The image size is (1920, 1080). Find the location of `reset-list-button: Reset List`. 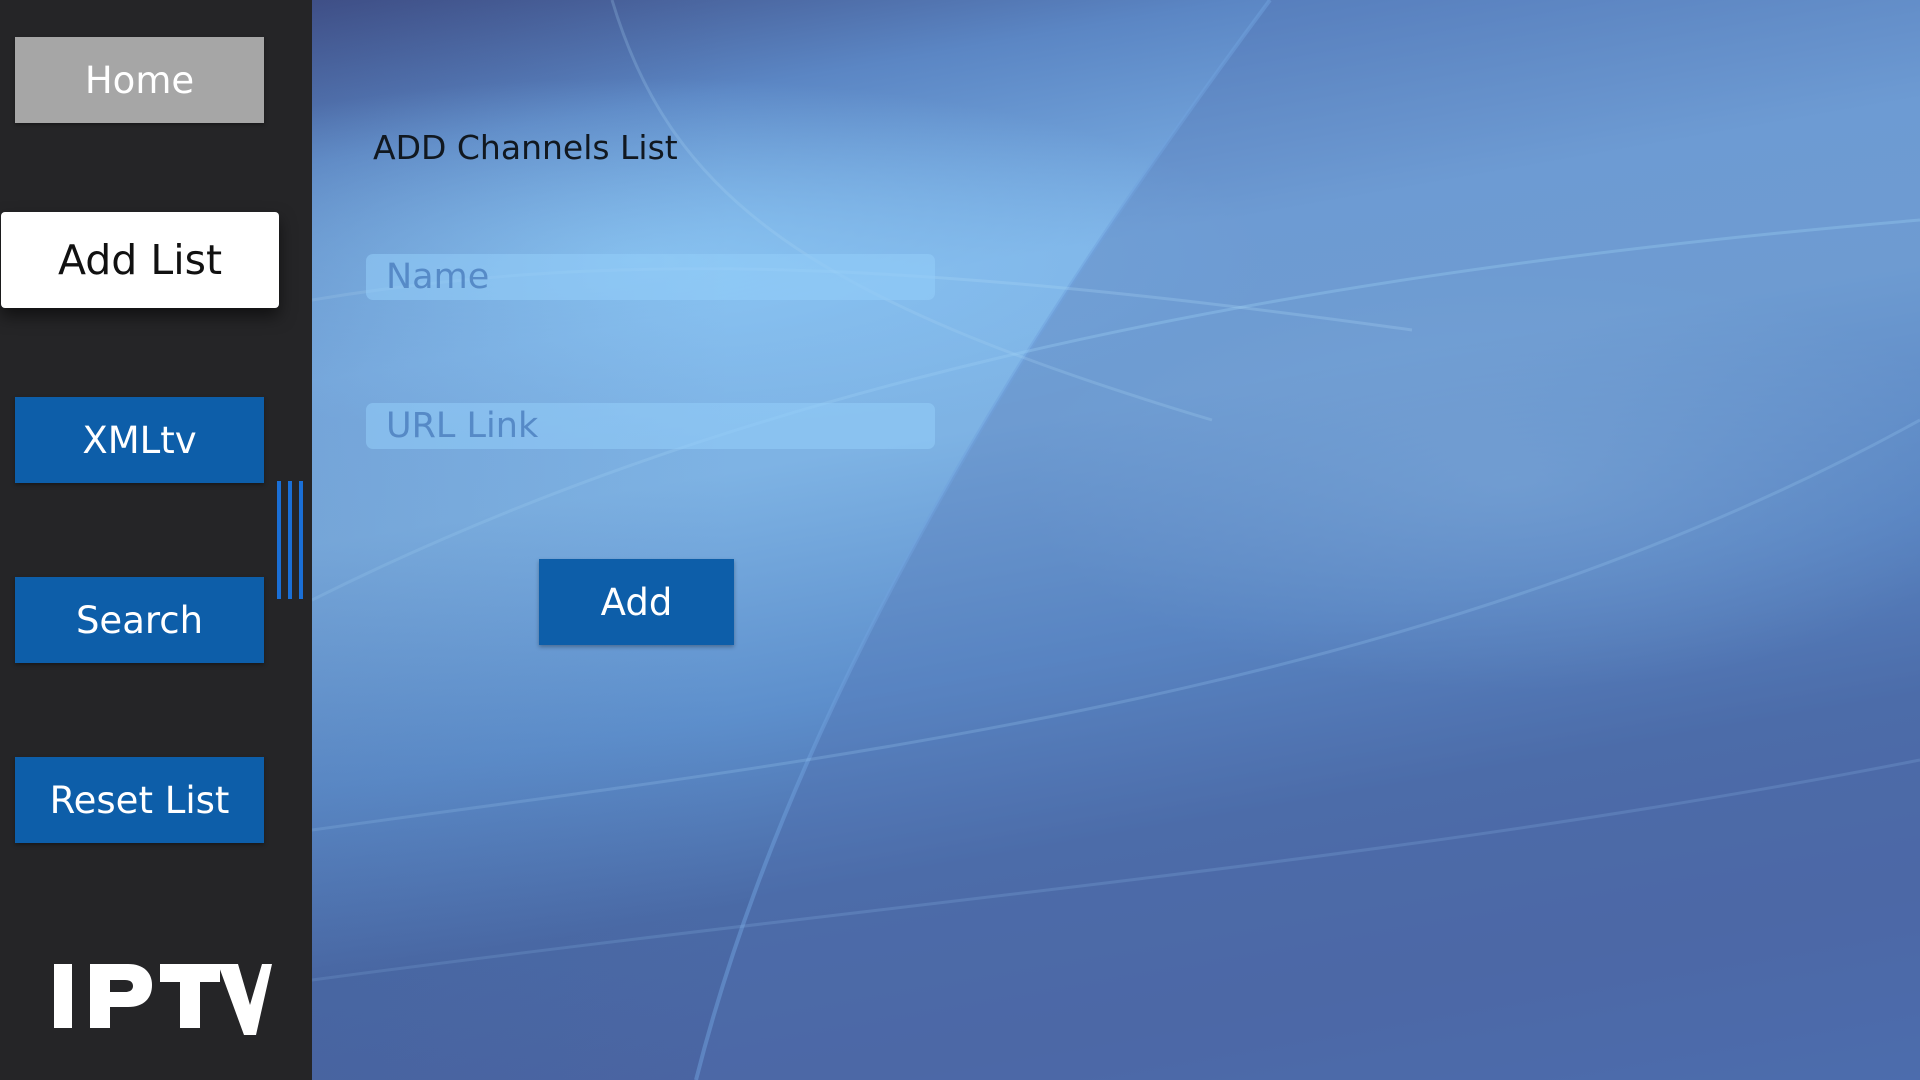

reset-list-button: Reset List is located at coordinates (139, 800).